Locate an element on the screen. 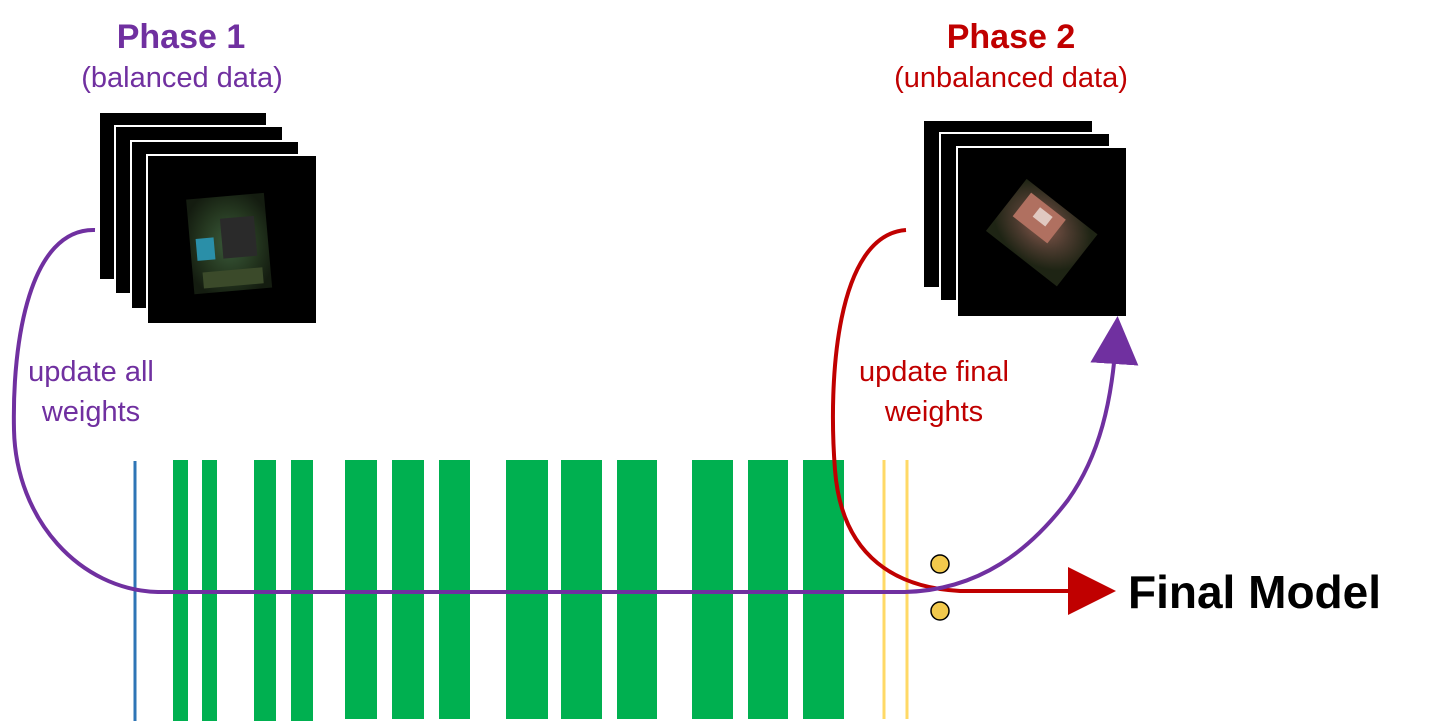 The image size is (1435, 721). aerial-house-image is located at coordinates (229, 243).